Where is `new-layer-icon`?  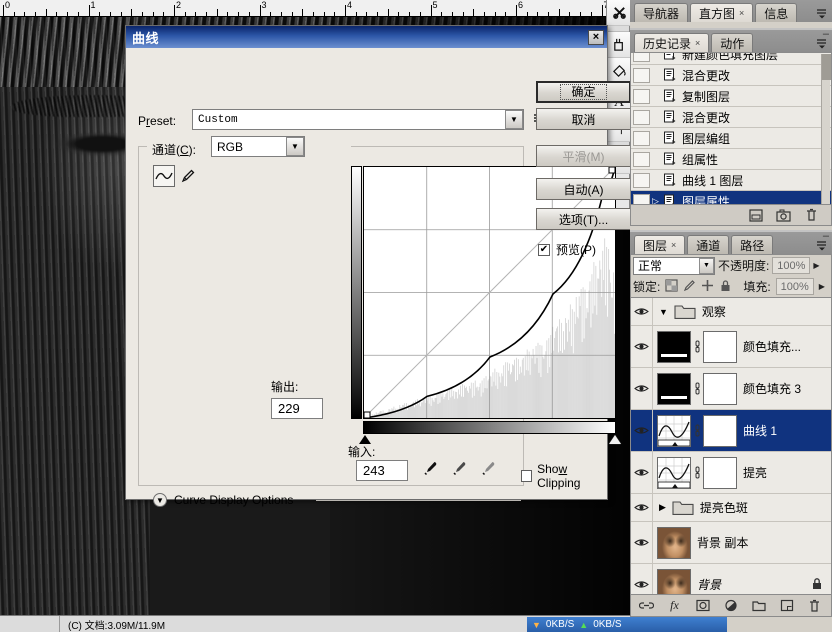
new-layer-icon is located at coordinates (786, 605).